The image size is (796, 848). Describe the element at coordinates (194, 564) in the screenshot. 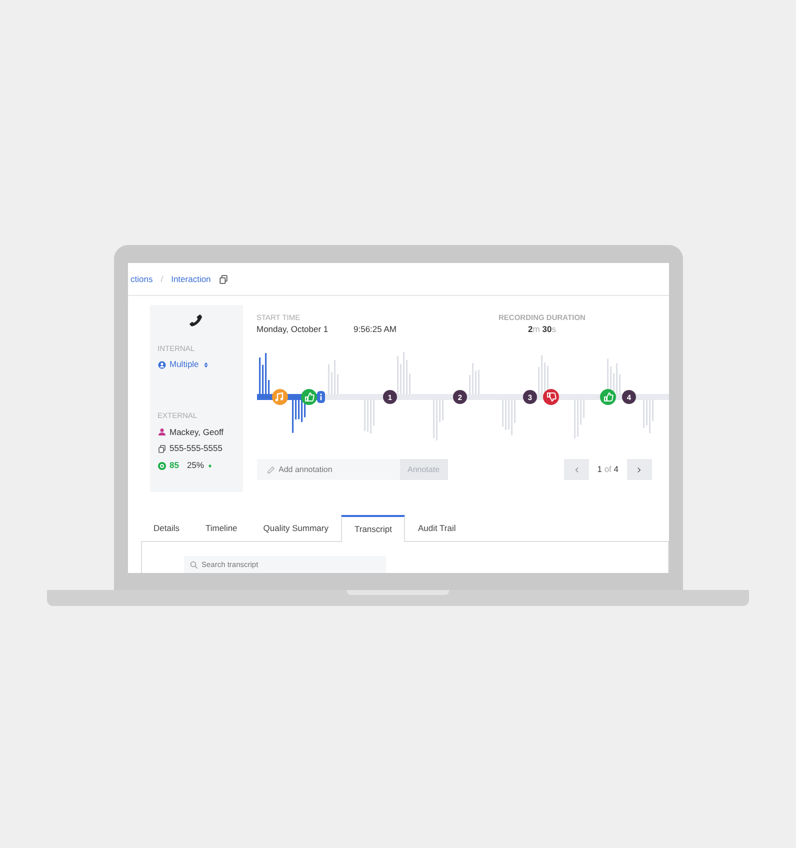

I see `search-icon` at that location.